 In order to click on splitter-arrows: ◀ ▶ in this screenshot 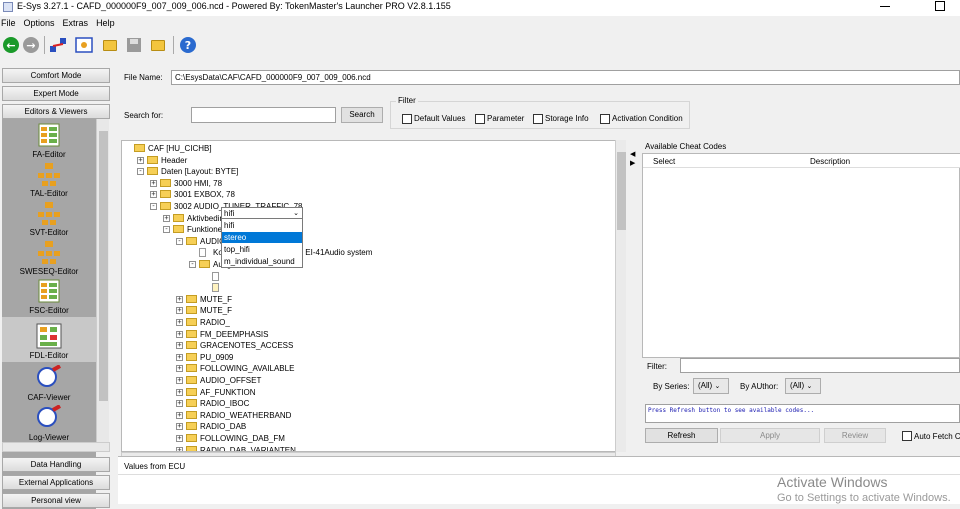, I will do `click(632, 159)`.